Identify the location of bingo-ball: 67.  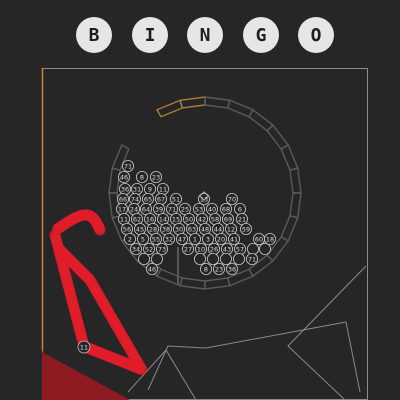
(160, 198).